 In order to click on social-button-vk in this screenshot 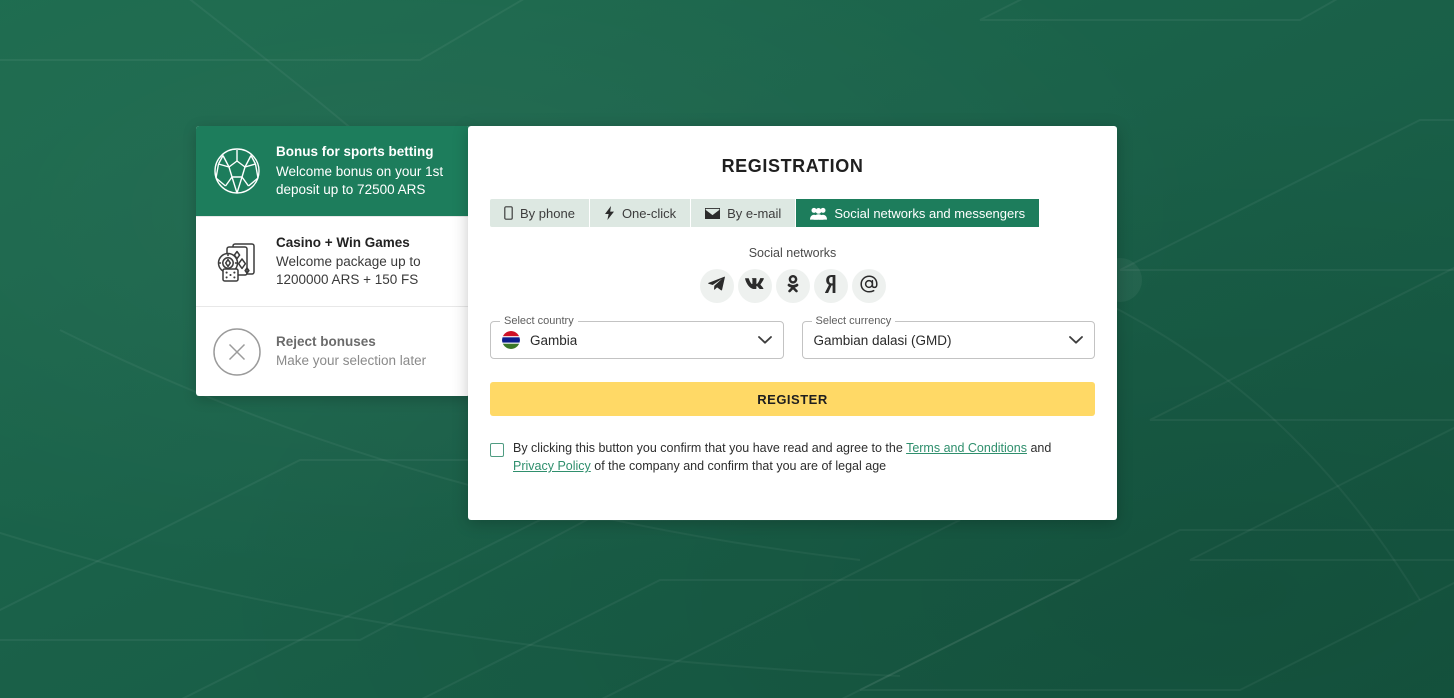, I will do `click(754, 286)`.